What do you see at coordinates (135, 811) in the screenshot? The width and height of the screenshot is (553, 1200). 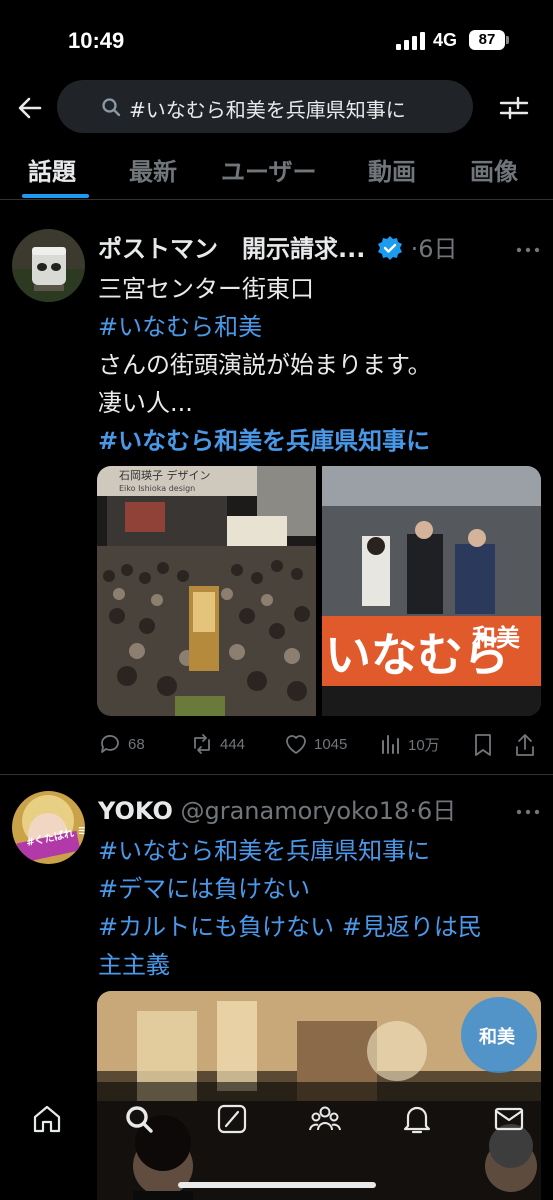 I see `user-name: YOKO` at bounding box center [135, 811].